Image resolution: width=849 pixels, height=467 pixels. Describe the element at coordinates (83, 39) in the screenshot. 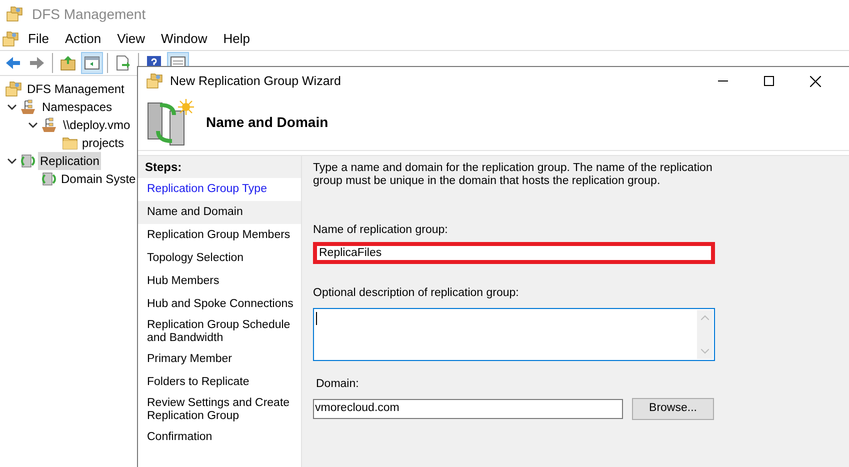

I see `menu-item: Action` at that location.